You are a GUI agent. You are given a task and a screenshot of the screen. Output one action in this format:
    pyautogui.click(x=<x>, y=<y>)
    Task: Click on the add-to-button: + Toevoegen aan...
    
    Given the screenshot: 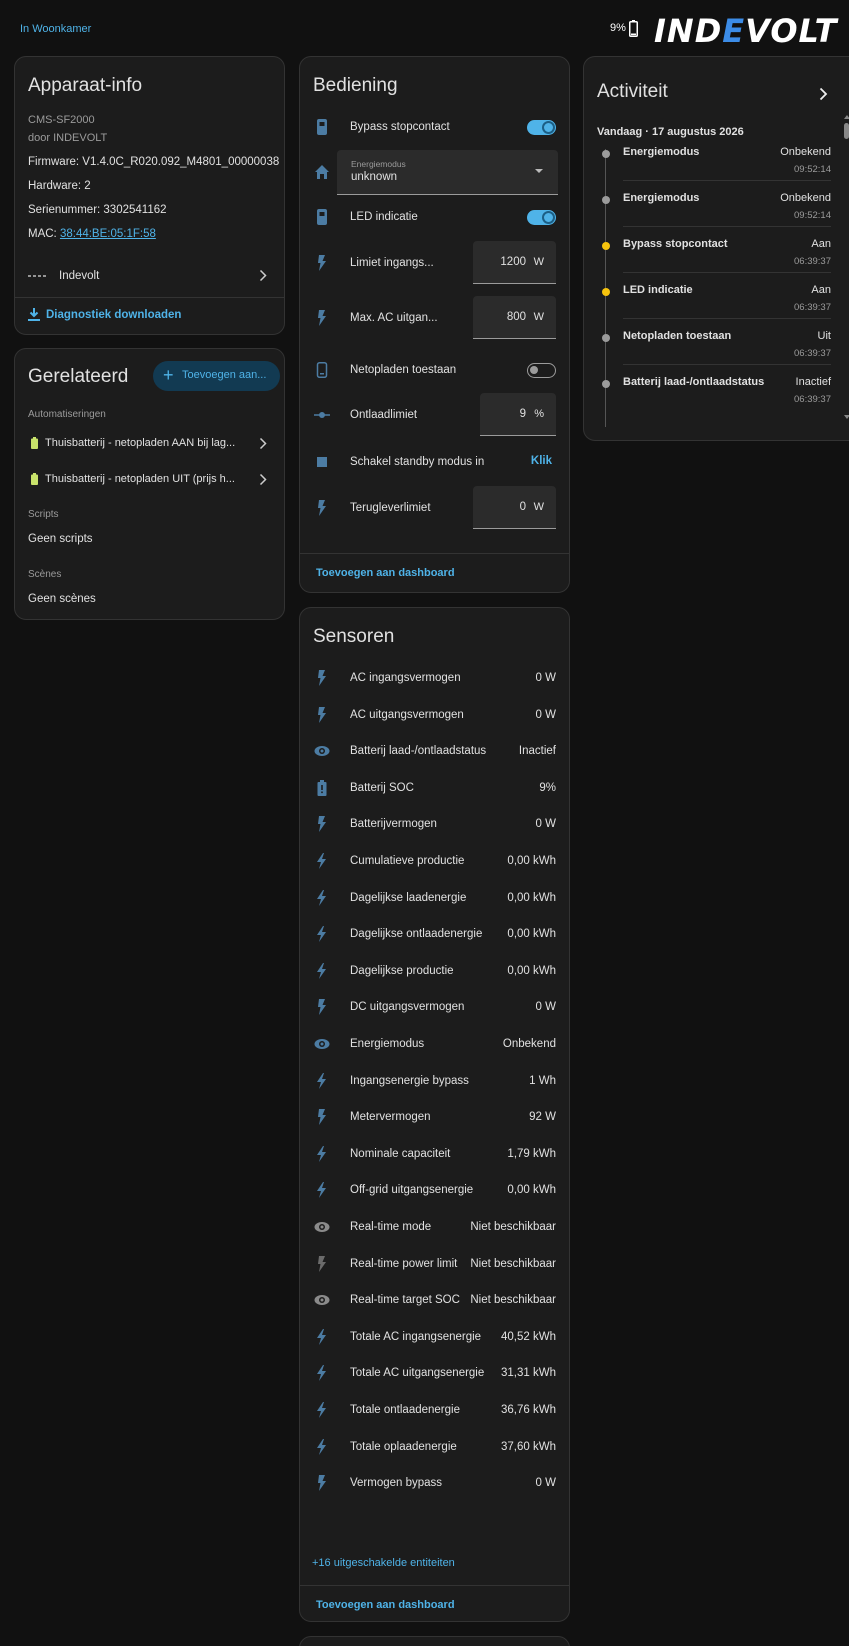 What is the action you would take?
    pyautogui.click(x=216, y=376)
    